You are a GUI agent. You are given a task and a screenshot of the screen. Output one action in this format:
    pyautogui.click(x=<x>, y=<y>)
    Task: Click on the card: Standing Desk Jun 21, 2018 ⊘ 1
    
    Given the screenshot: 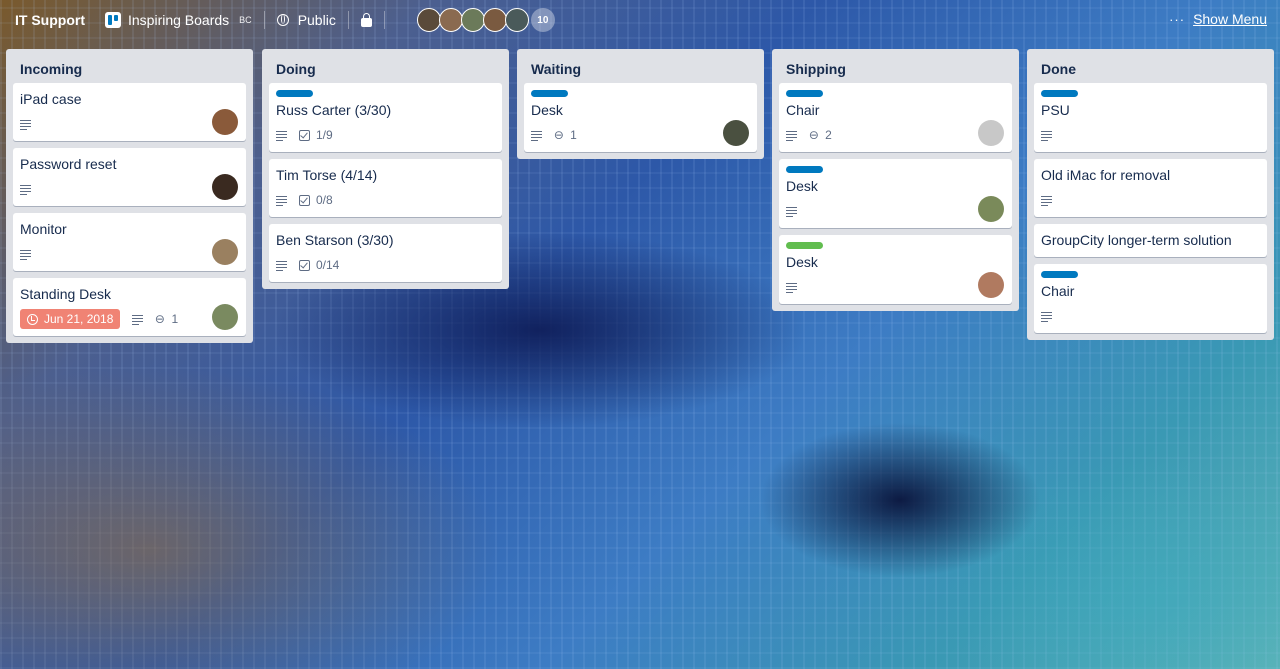 What is the action you would take?
    pyautogui.click(x=129, y=307)
    